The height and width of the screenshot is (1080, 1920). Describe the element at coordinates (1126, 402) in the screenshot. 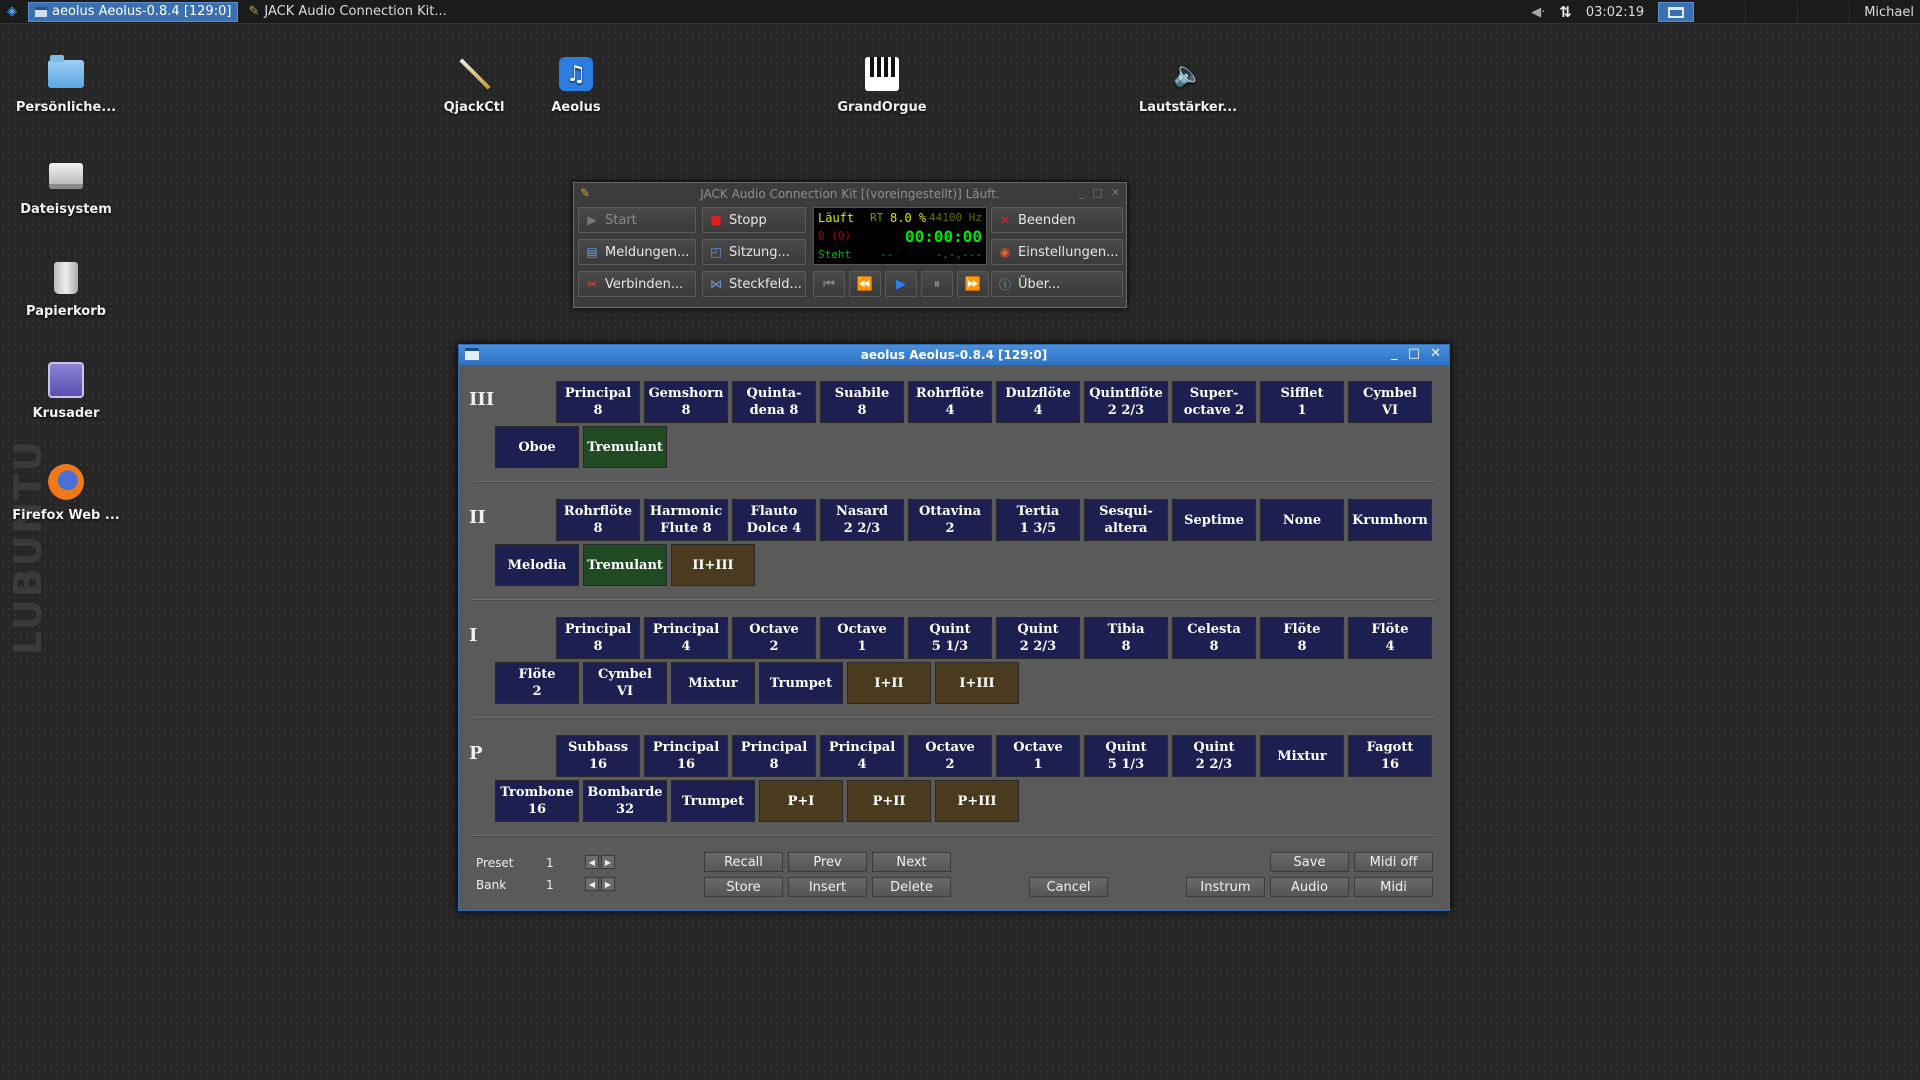

I see `stop-button: Quintflöte 2 2/3` at that location.